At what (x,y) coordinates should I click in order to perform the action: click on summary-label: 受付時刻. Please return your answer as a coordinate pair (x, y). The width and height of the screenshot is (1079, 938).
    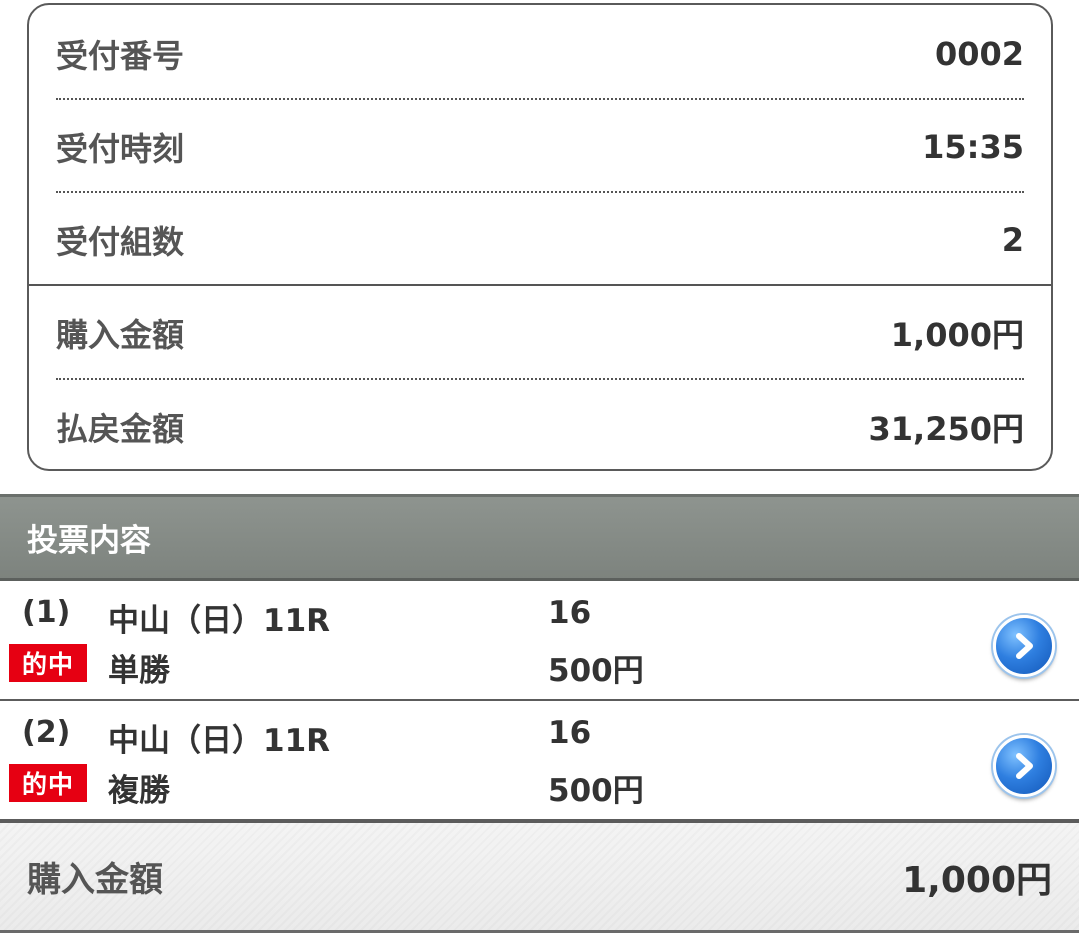
    Looking at the image, I should click on (120, 148).